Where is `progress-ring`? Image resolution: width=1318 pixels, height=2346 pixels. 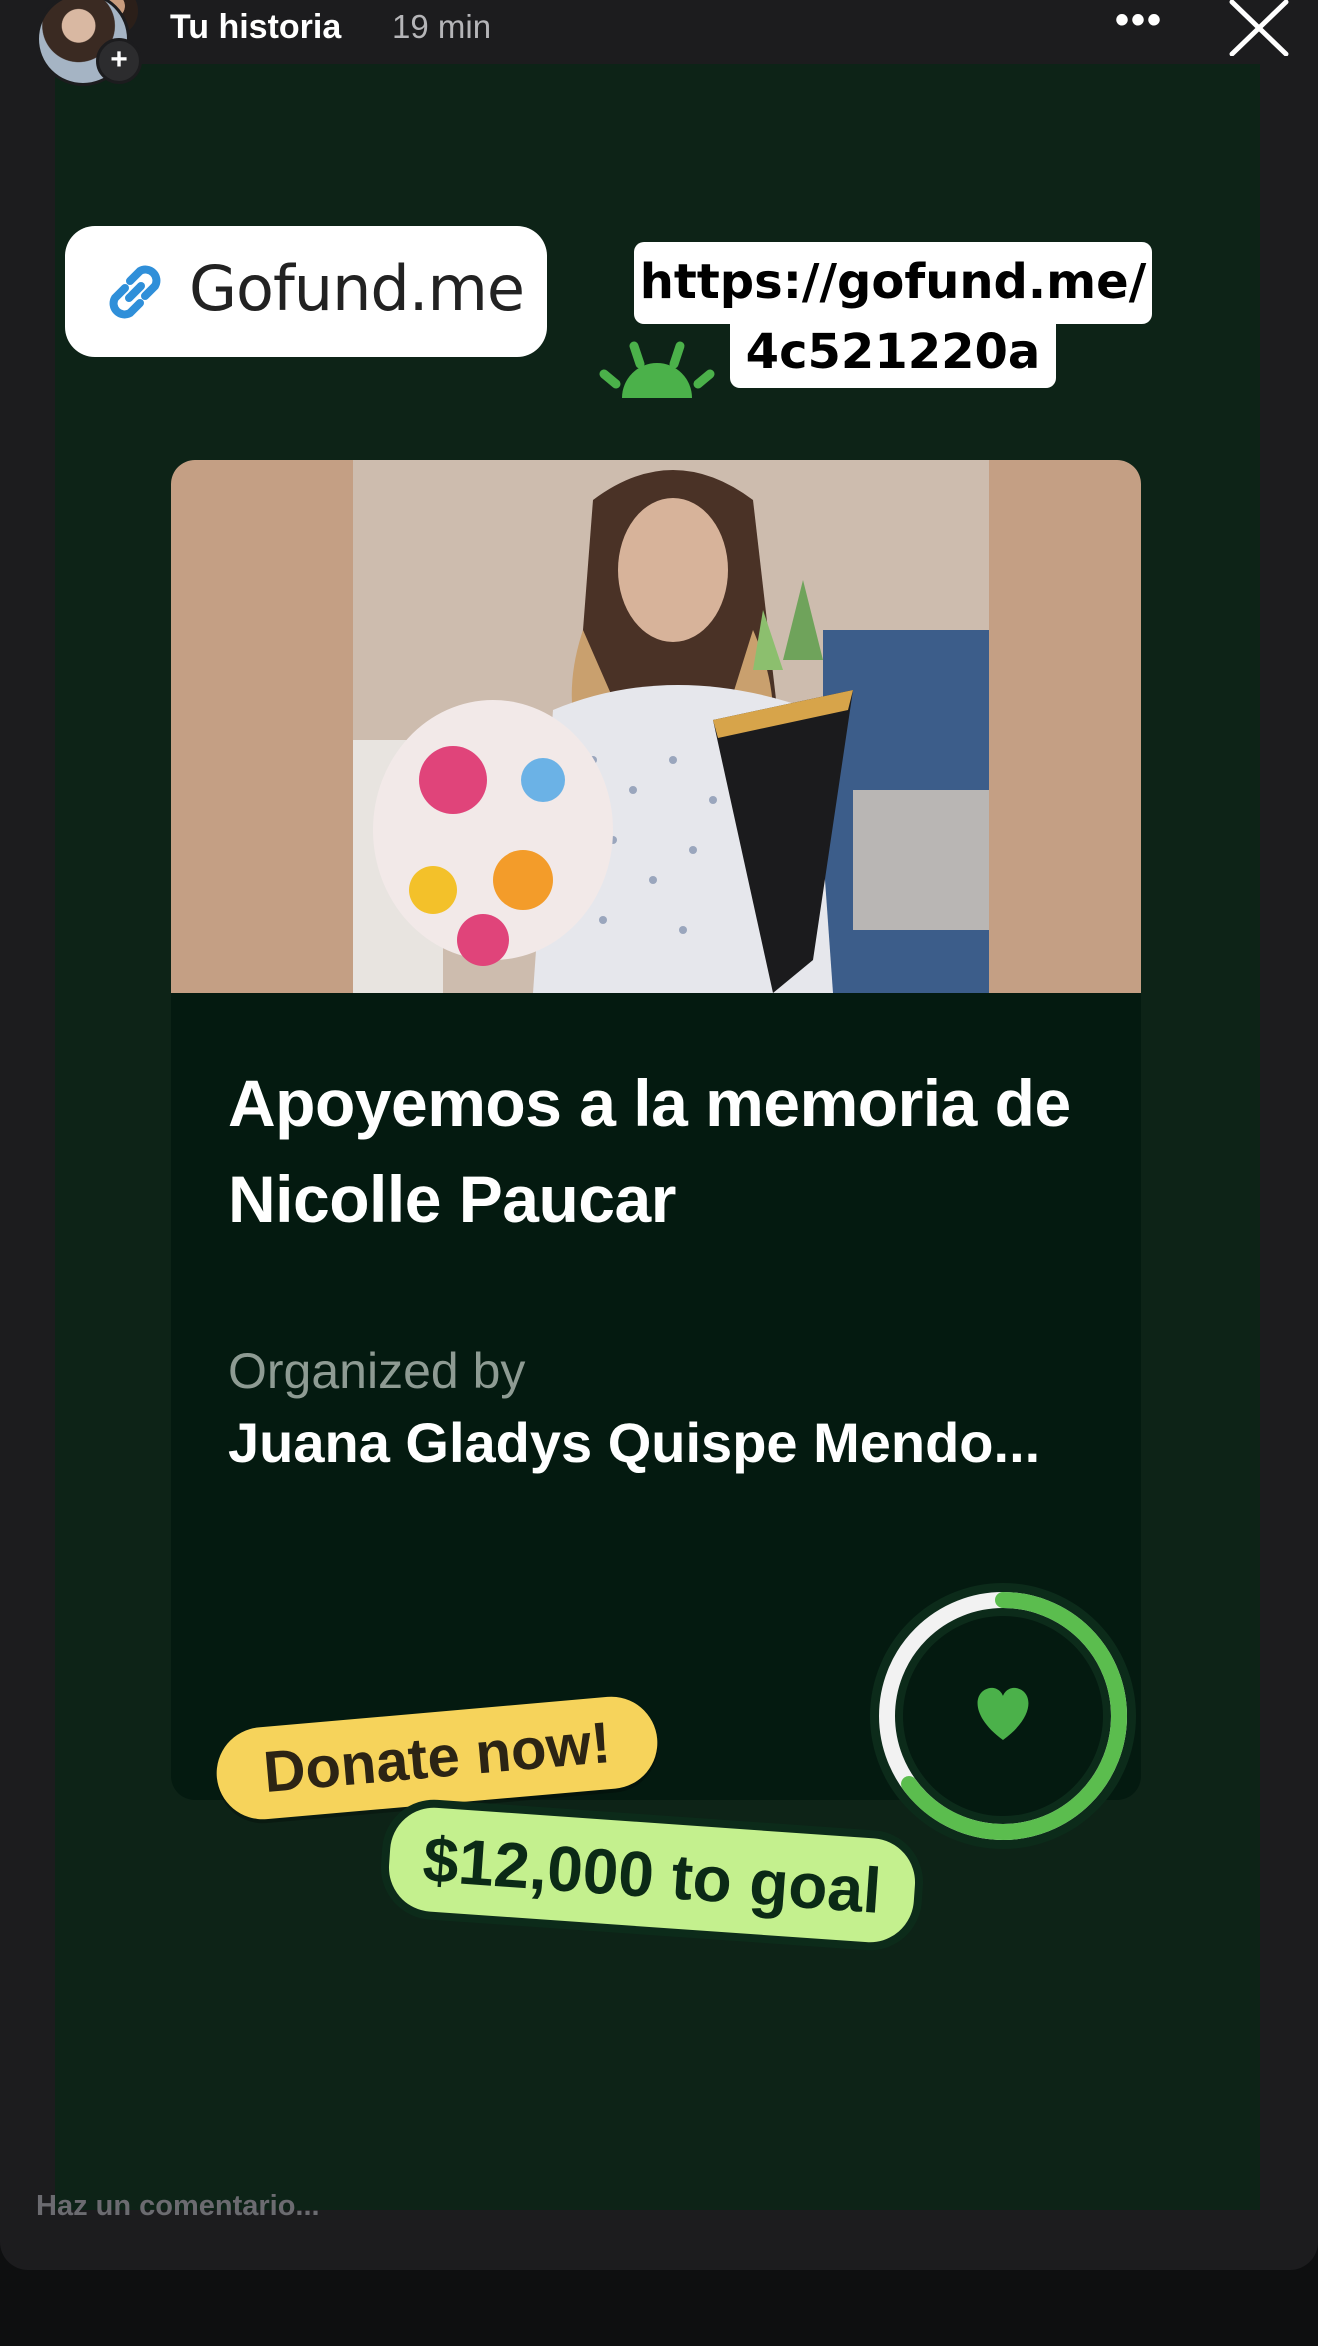
progress-ring is located at coordinates (1003, 1716).